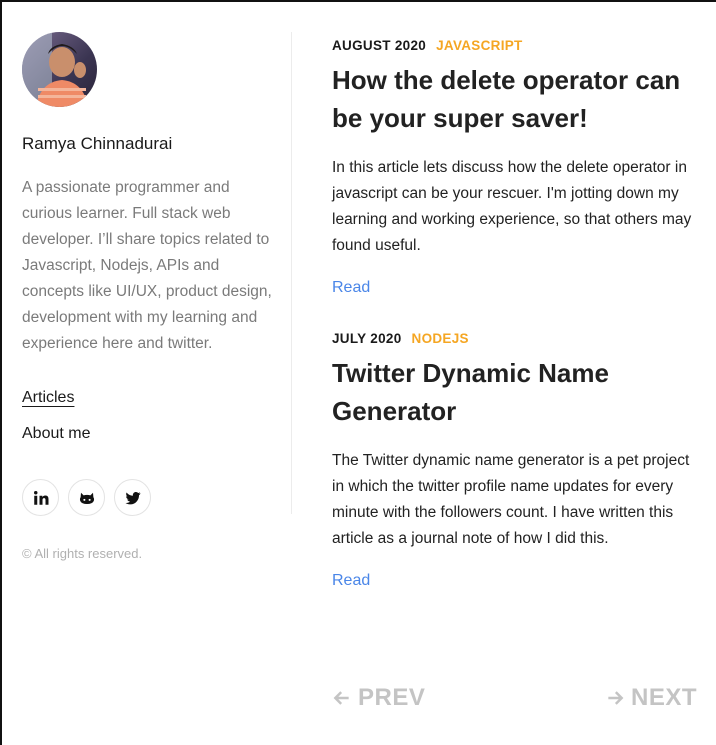 The image size is (716, 745). Describe the element at coordinates (392, 697) in the screenshot. I see `prev-label: PREV` at that location.